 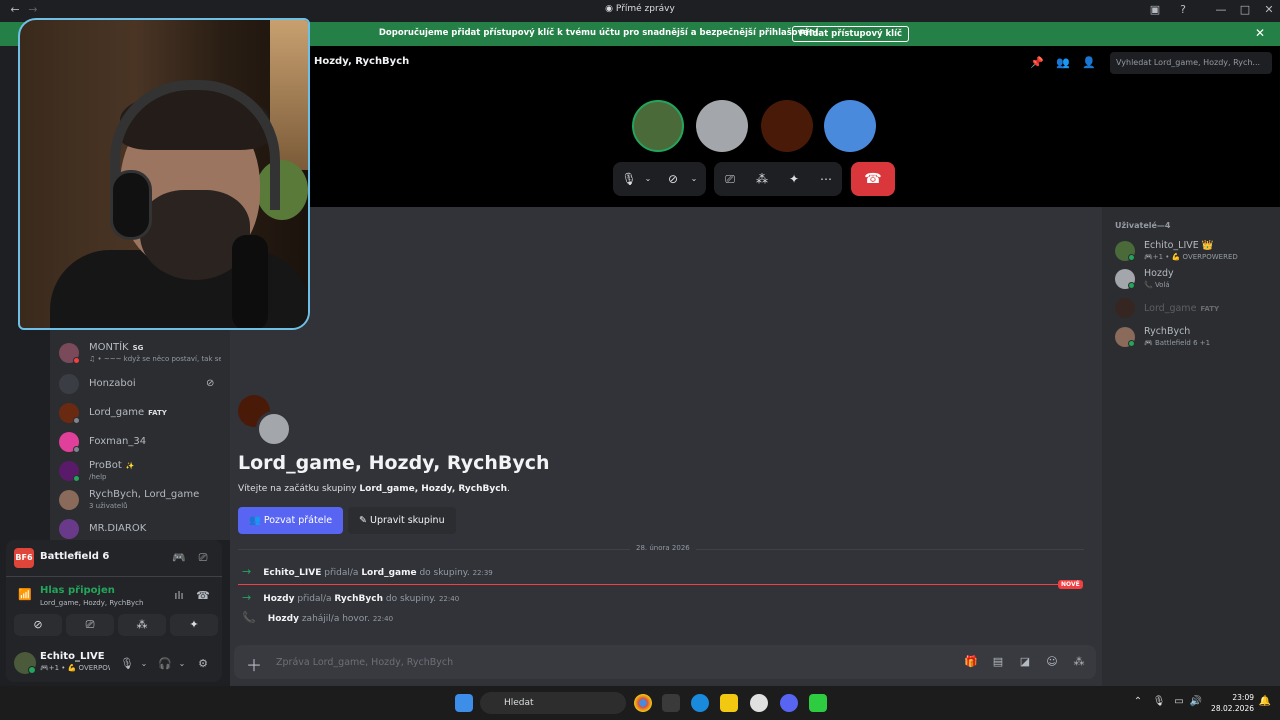 What do you see at coordinates (140, 500) in the screenshot?
I see `dm-list-item: RychBych, Lord_game 3 uživatelů` at bounding box center [140, 500].